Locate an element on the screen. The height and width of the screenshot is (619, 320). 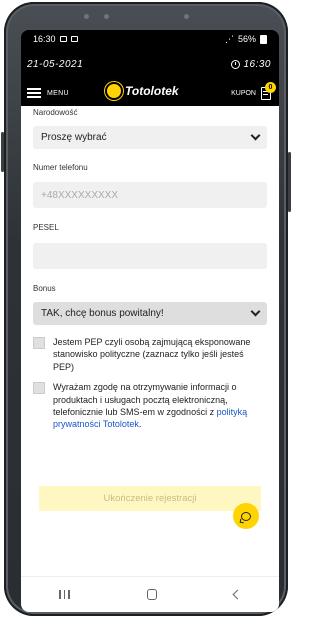
date-bar: 21-05-2021 16:30 is located at coordinates (150, 64).